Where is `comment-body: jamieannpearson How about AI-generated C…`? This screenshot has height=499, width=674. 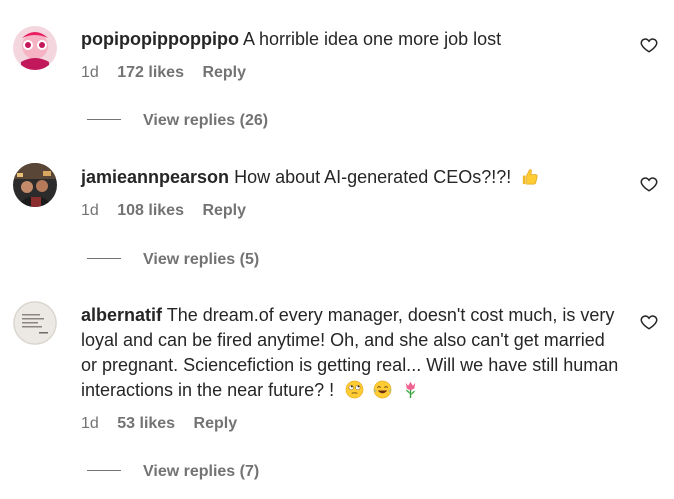 comment-body: jamieannpearson How about AI-generated C… is located at coordinates (351, 177).